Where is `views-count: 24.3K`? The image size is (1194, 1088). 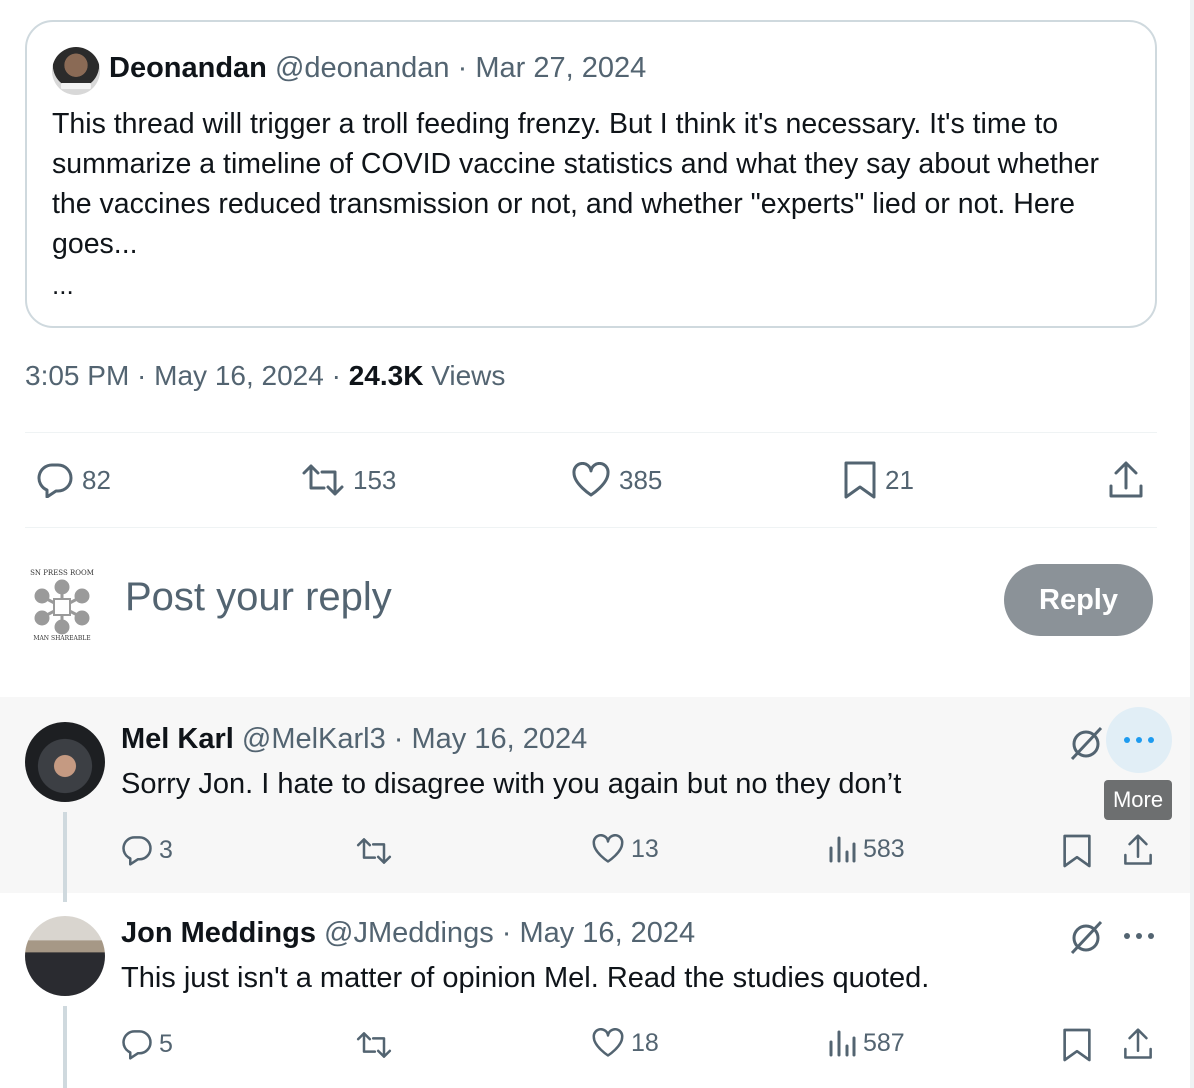 views-count: 24.3K is located at coordinates (386, 375).